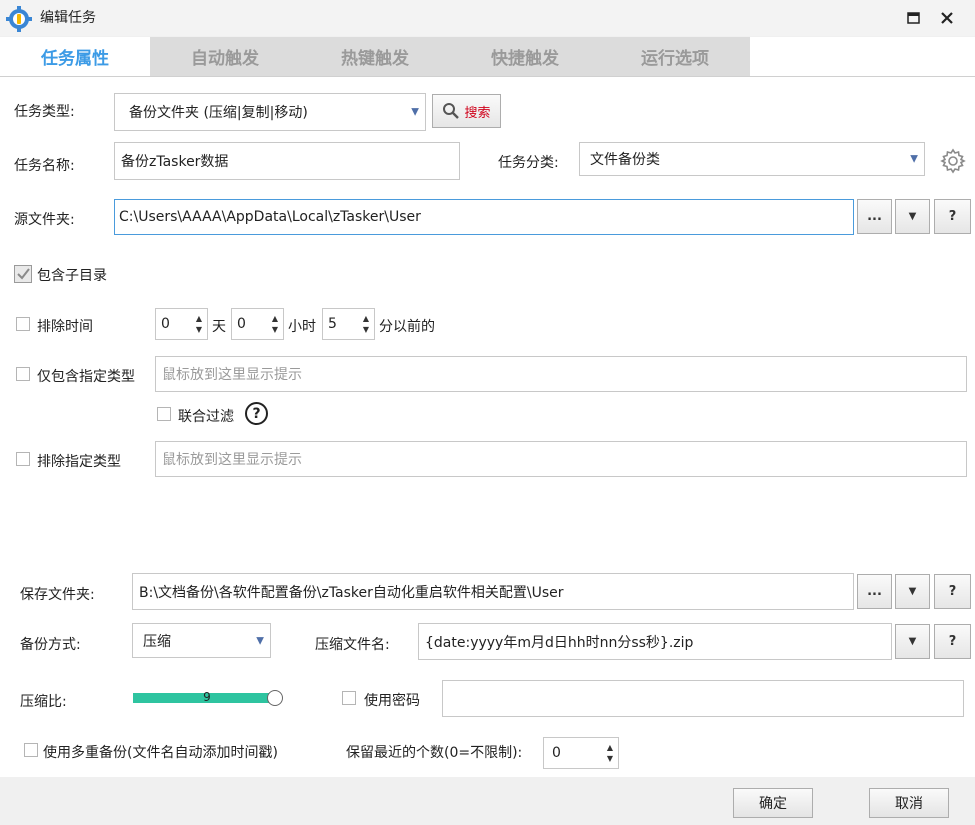 Image resolution: width=975 pixels, height=825 pixels. I want to click on zip-name-label: 压缩文件名:, so click(352, 645).